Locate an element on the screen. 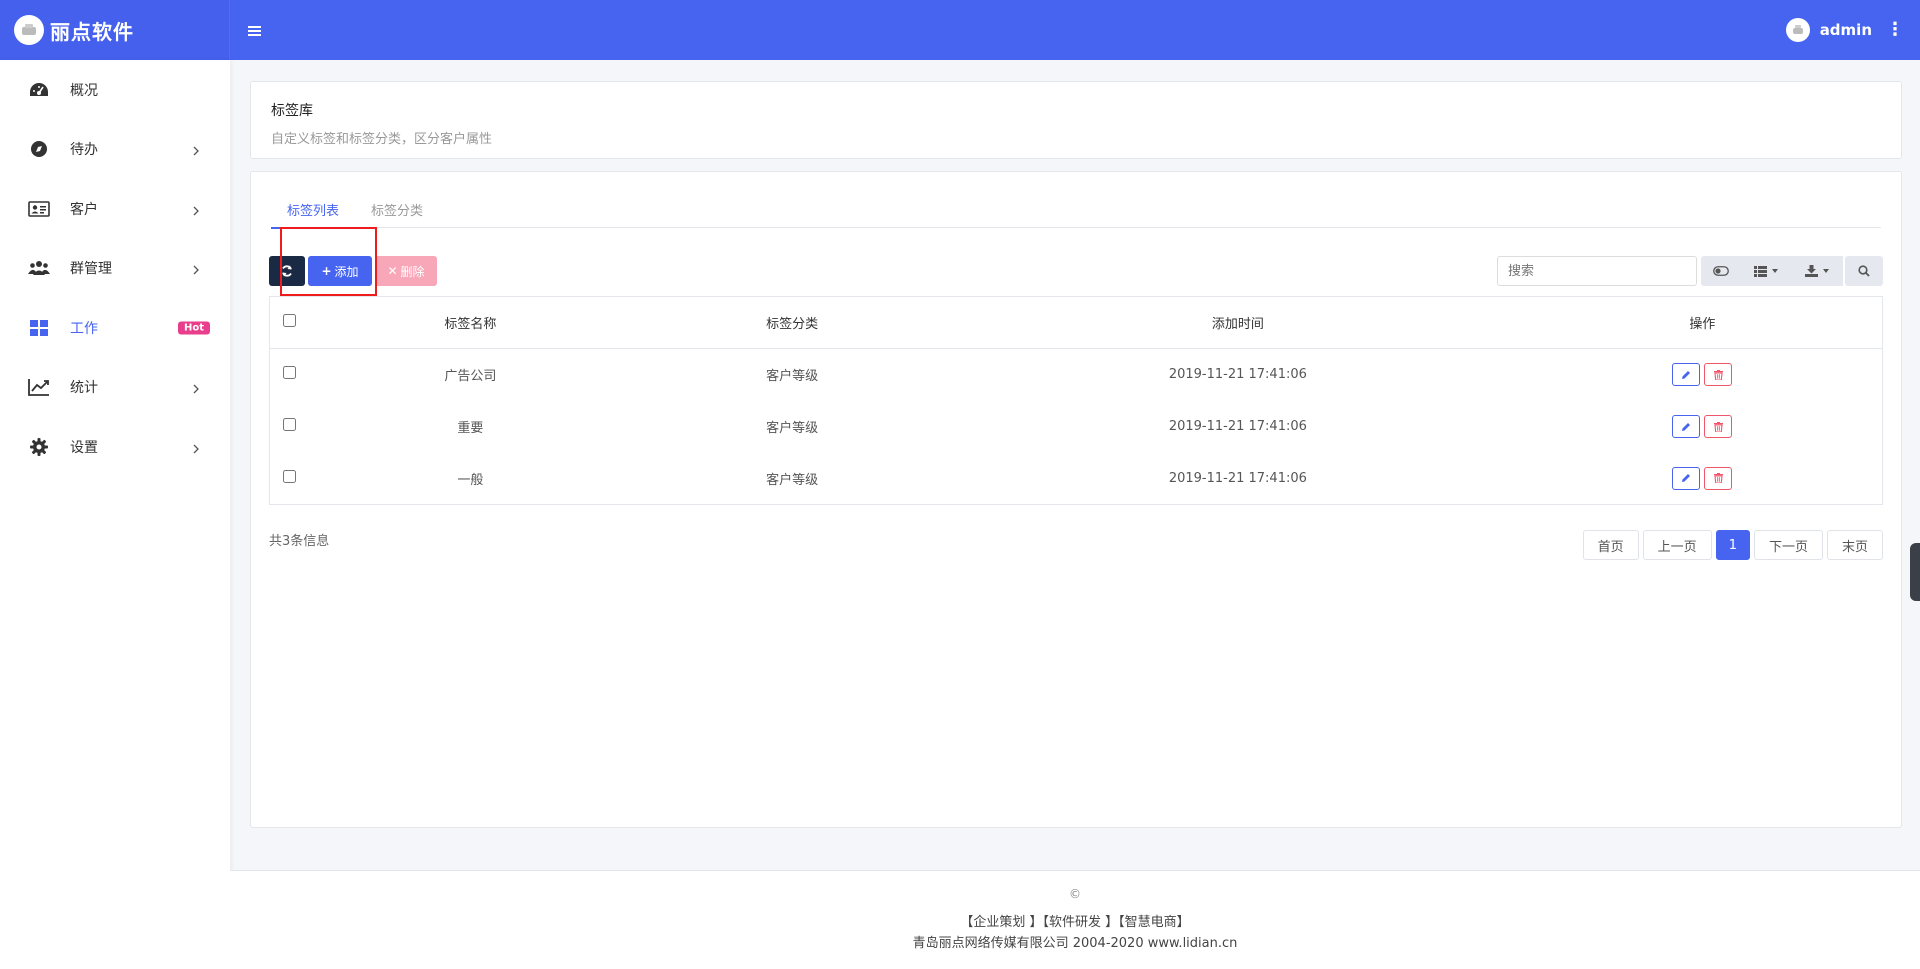  menu-toggle-icon is located at coordinates (255, 30).